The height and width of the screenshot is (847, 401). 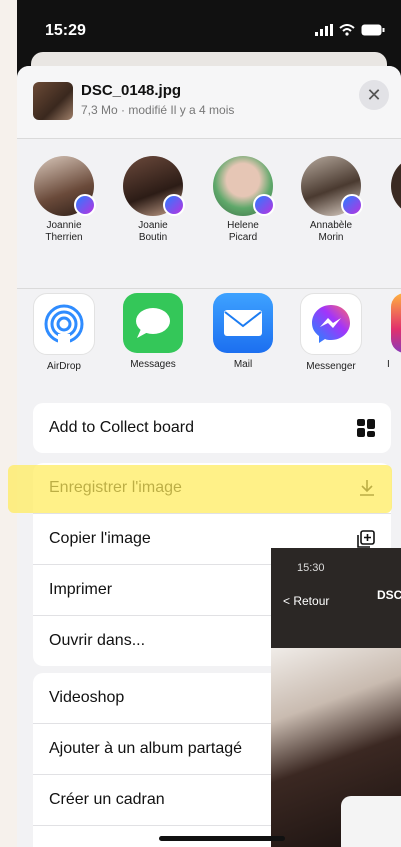 I want to click on file-thumbnail, so click(x=53, y=101).